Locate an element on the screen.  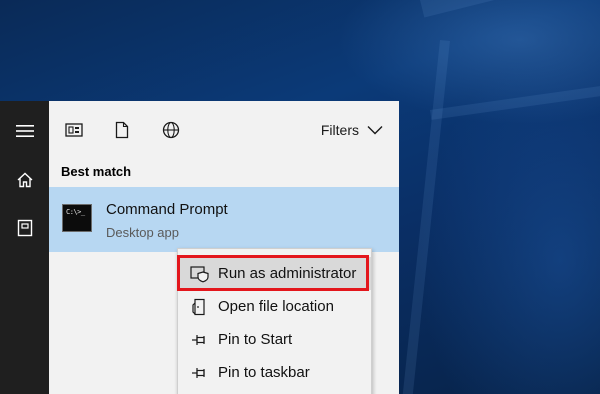
menu-item-label: Pin to taskbar is located at coordinates (264, 372).